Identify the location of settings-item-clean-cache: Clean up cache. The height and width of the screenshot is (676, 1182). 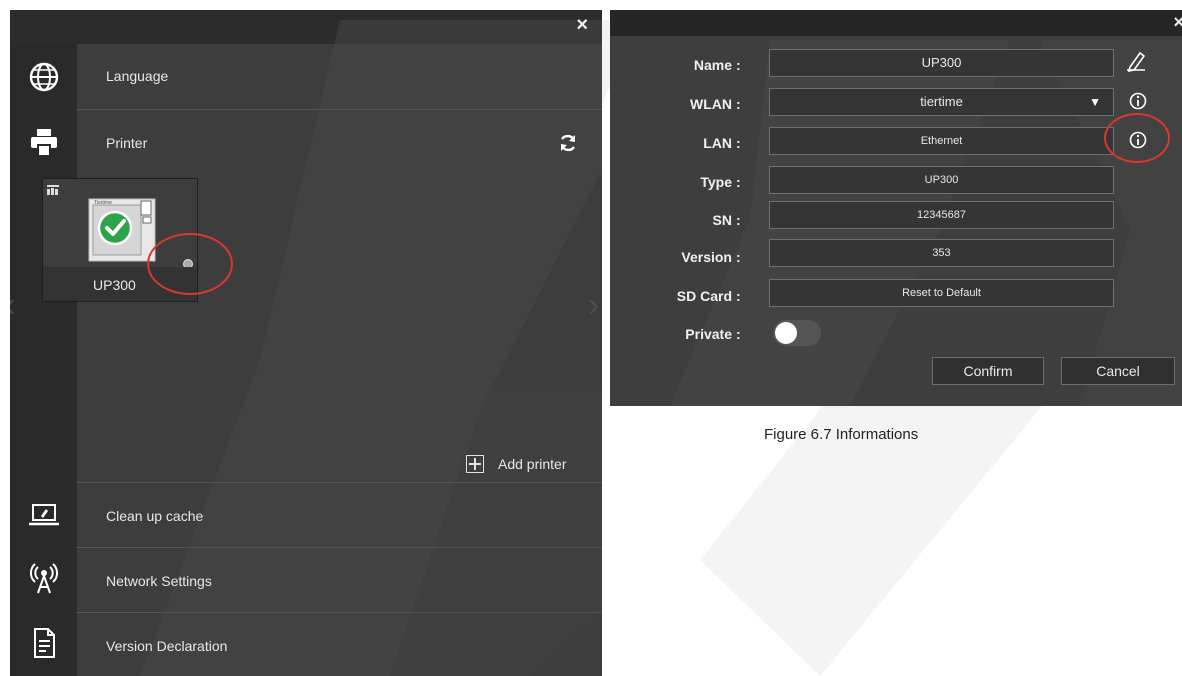
(306, 515).